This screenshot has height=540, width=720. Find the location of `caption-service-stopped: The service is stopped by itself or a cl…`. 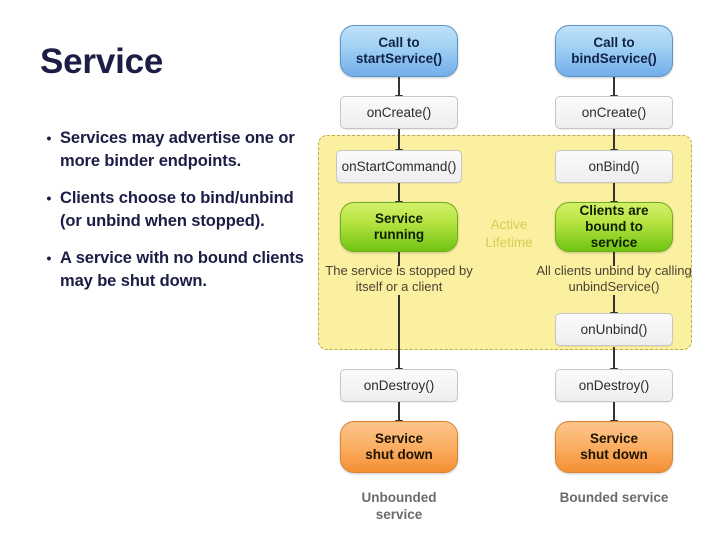

caption-service-stopped: The service is stopped by itself or a cl… is located at coordinates (399, 279).